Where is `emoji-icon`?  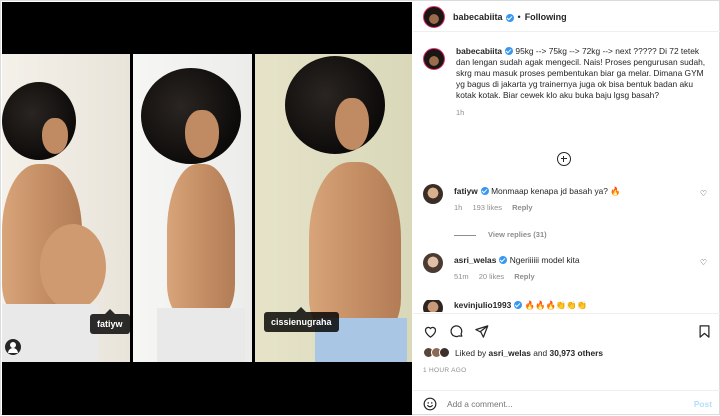
emoji-icon is located at coordinates (430, 404).